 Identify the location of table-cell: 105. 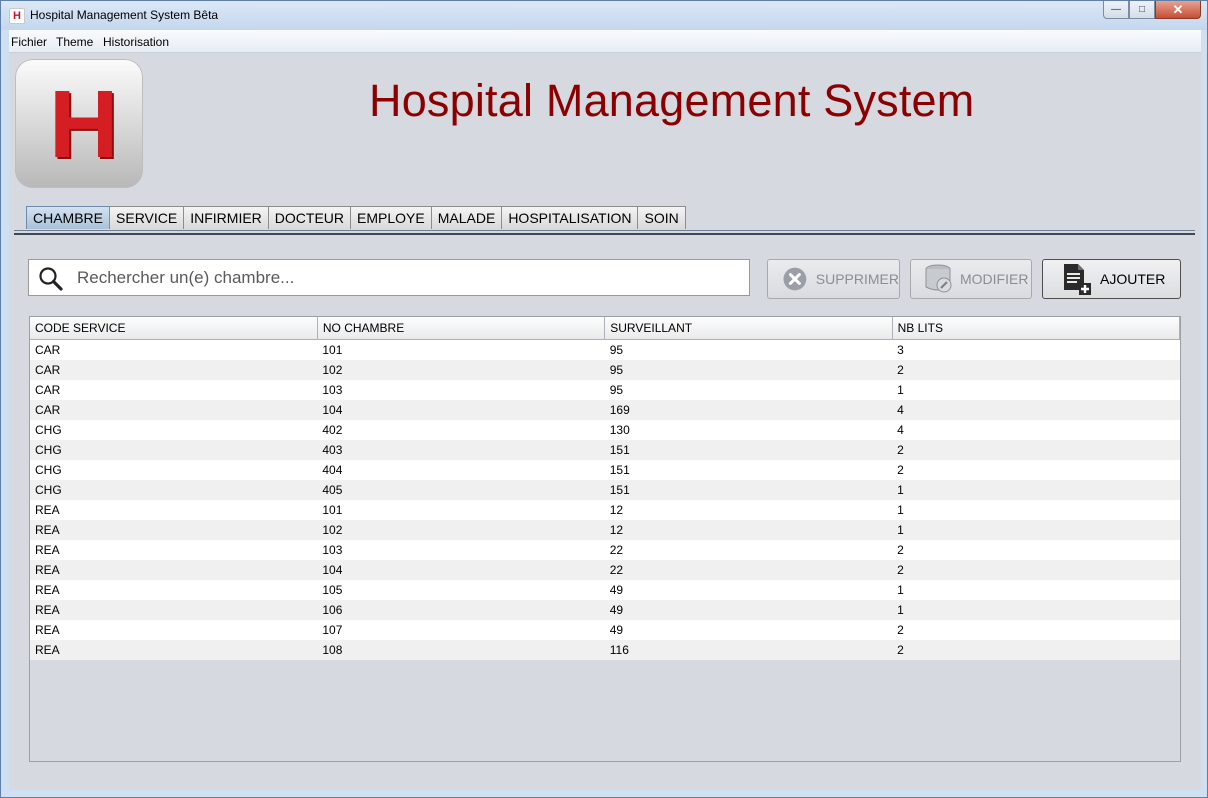
(461, 590).